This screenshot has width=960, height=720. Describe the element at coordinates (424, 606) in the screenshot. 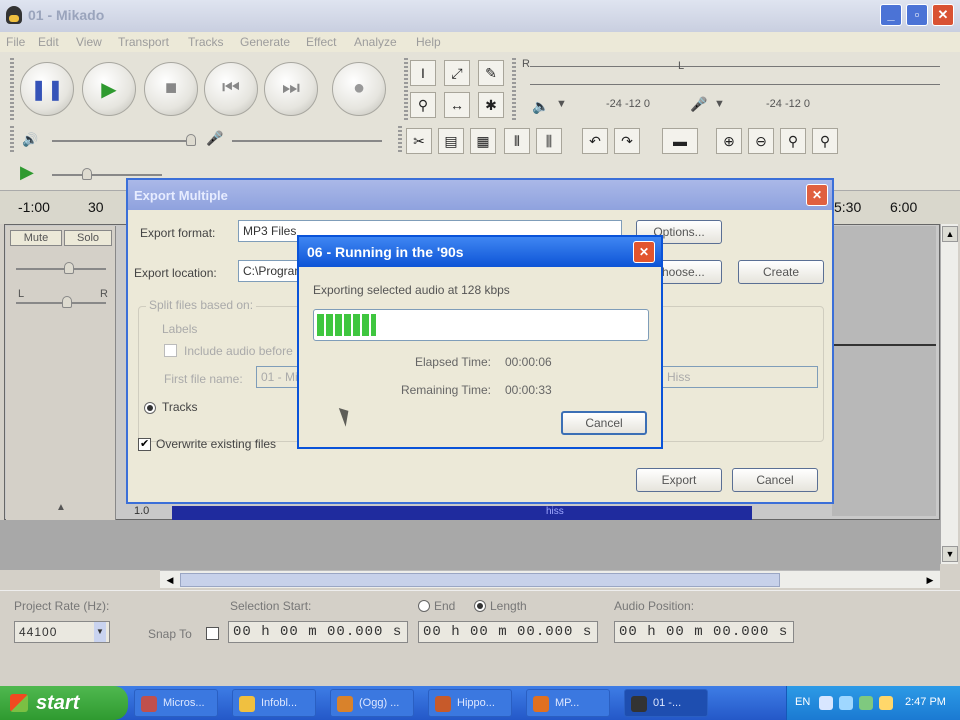

I see `end-radio` at that location.